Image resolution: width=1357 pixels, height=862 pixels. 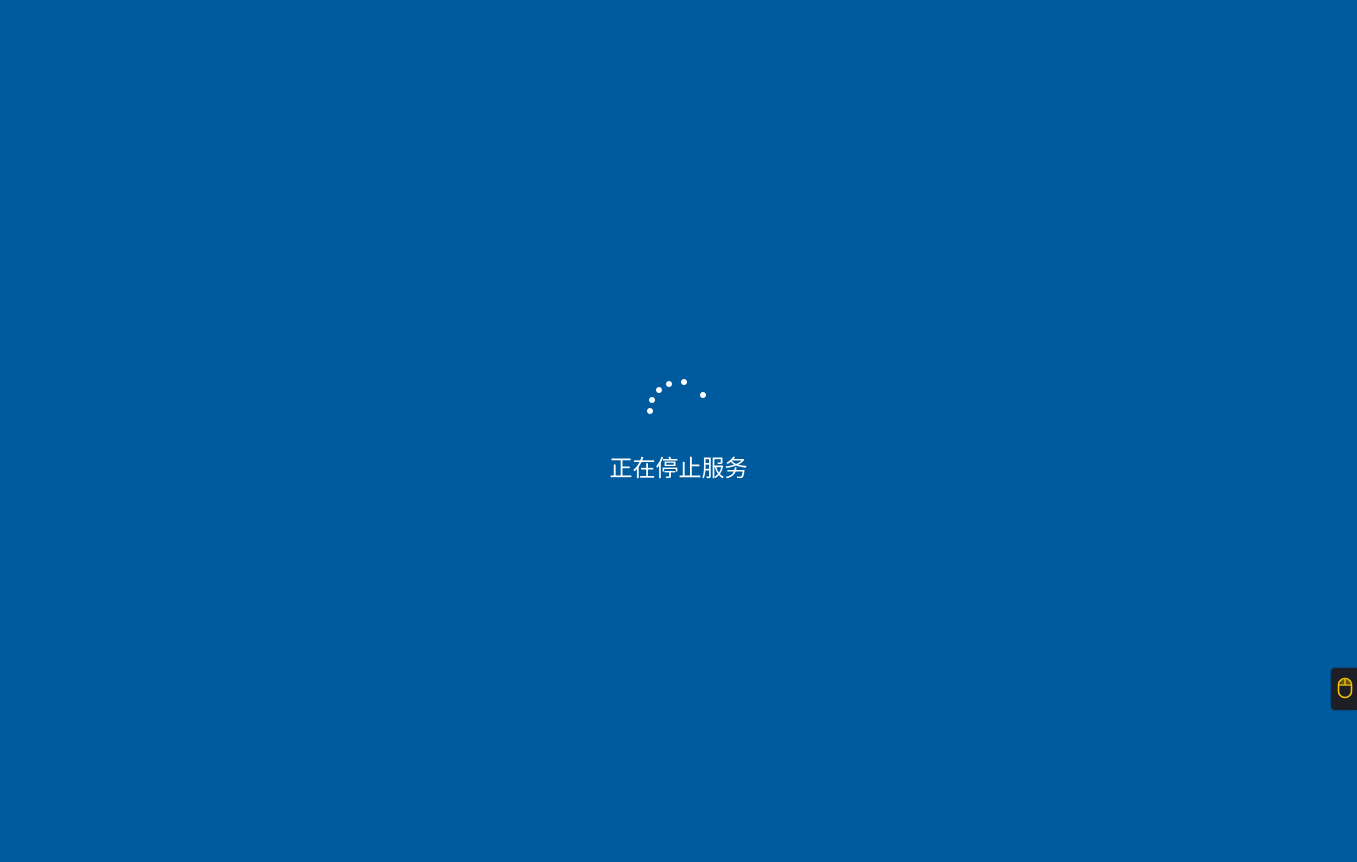 What do you see at coordinates (678, 469) in the screenshot?
I see `status-text: 正在停止服务` at bounding box center [678, 469].